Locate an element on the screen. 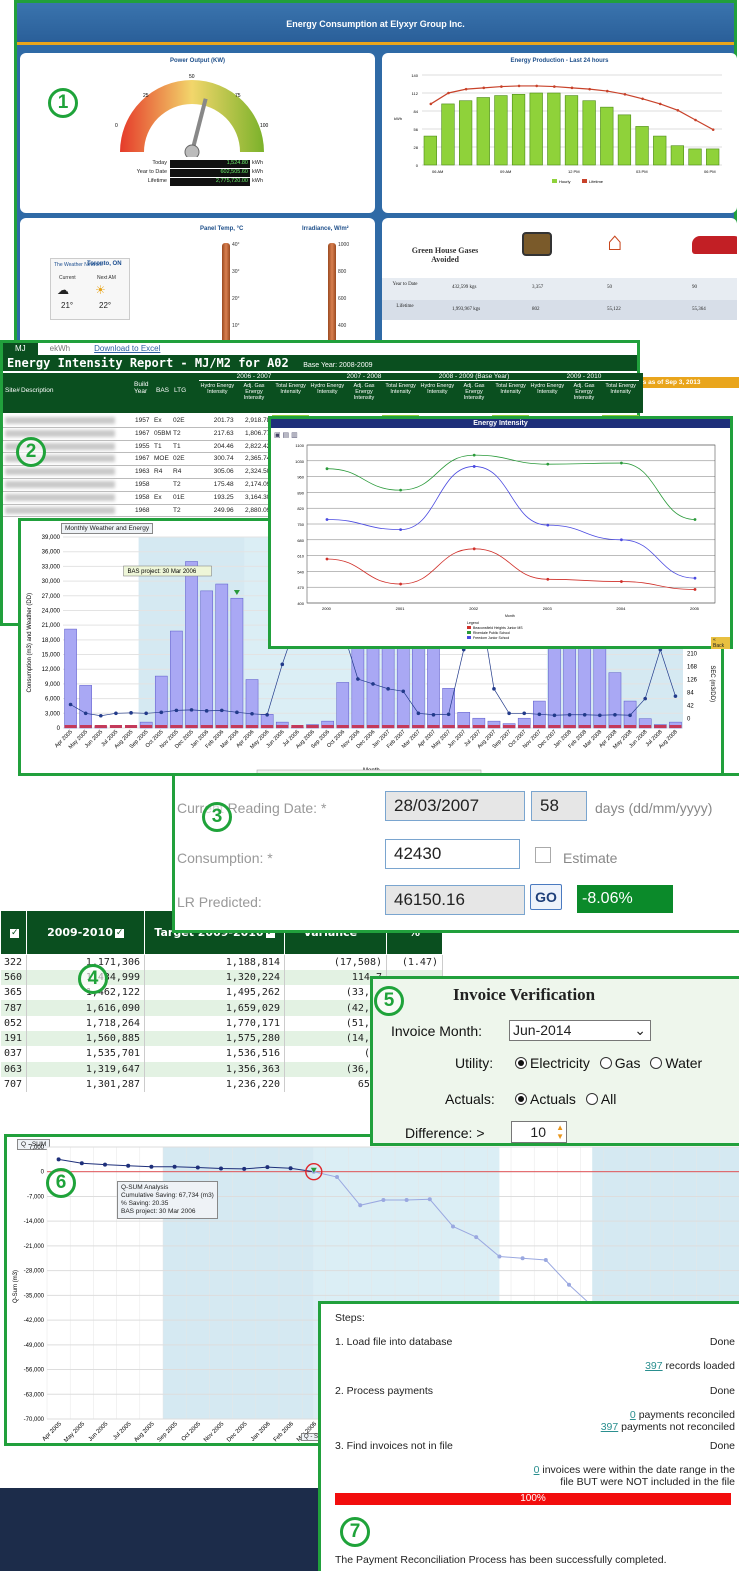  badge-5: 5 is located at coordinates (389, 1001).